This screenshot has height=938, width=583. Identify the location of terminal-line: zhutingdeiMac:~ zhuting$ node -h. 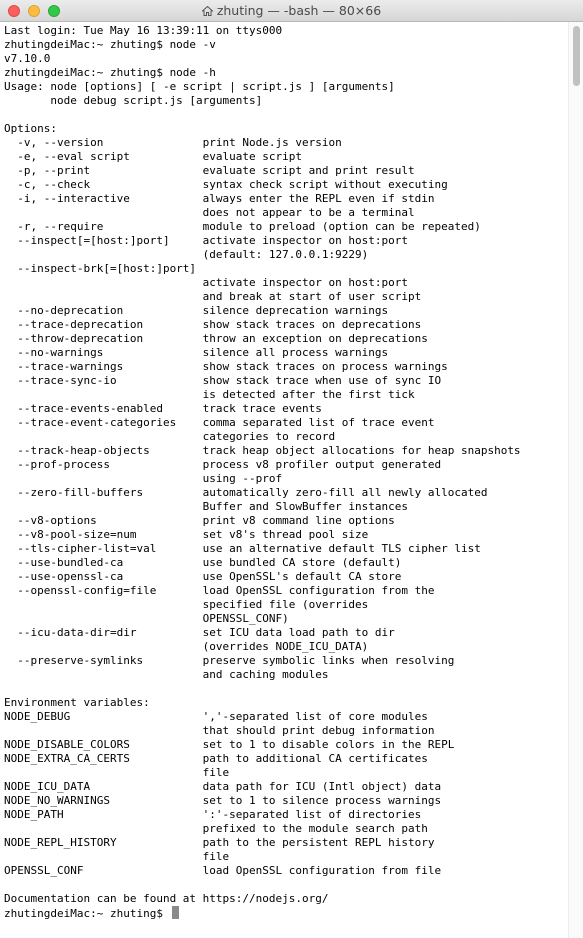
(110, 72).